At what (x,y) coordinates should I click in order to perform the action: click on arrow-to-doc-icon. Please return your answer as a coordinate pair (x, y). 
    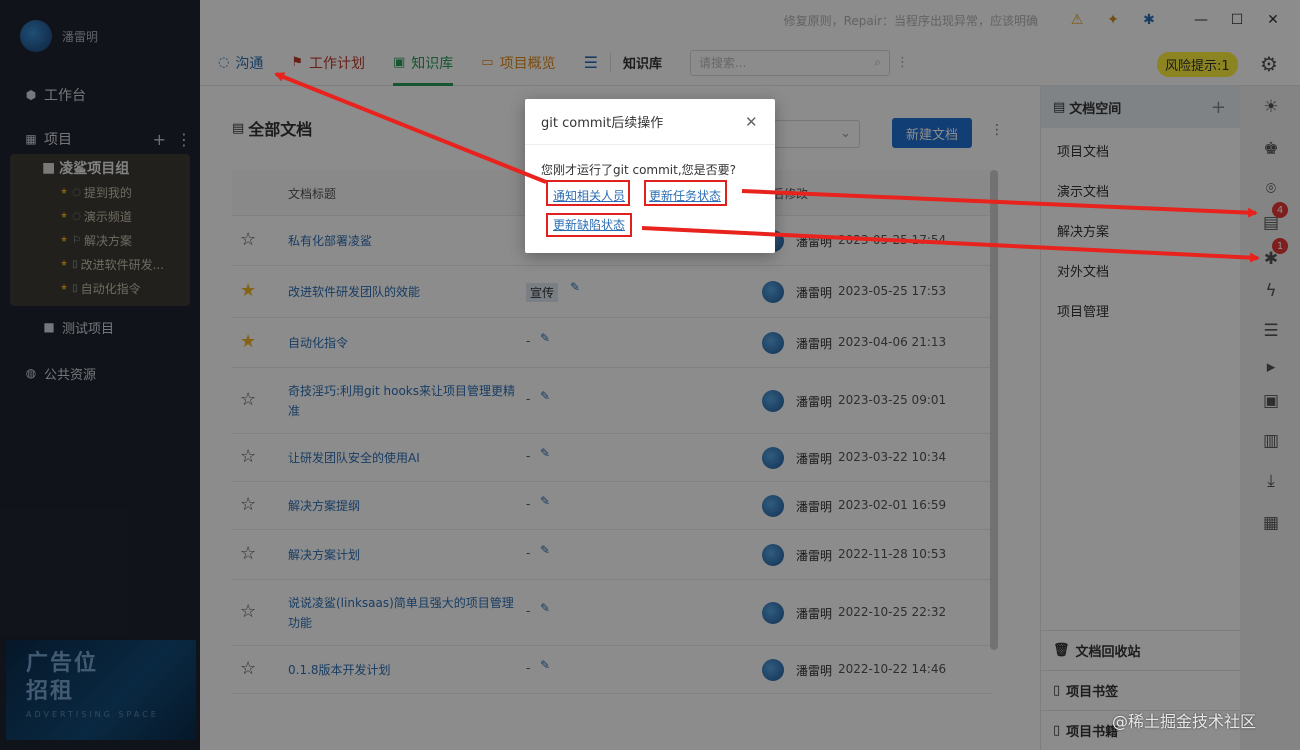
    Looking at the image, I should click on (999, 203).